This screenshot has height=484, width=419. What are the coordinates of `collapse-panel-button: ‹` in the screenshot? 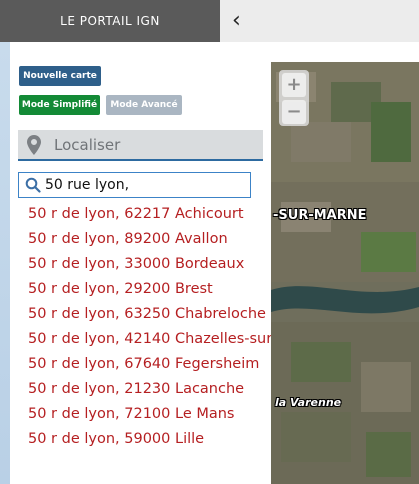 It's located at (319, 21).